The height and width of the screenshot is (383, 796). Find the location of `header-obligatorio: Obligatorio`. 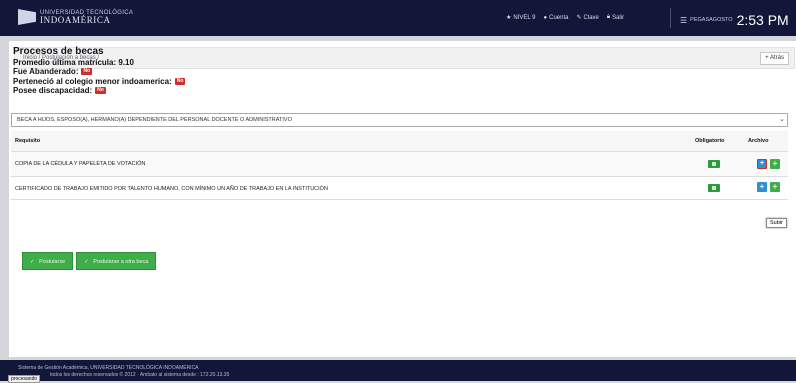

header-obligatorio: Obligatorio is located at coordinates (710, 141).